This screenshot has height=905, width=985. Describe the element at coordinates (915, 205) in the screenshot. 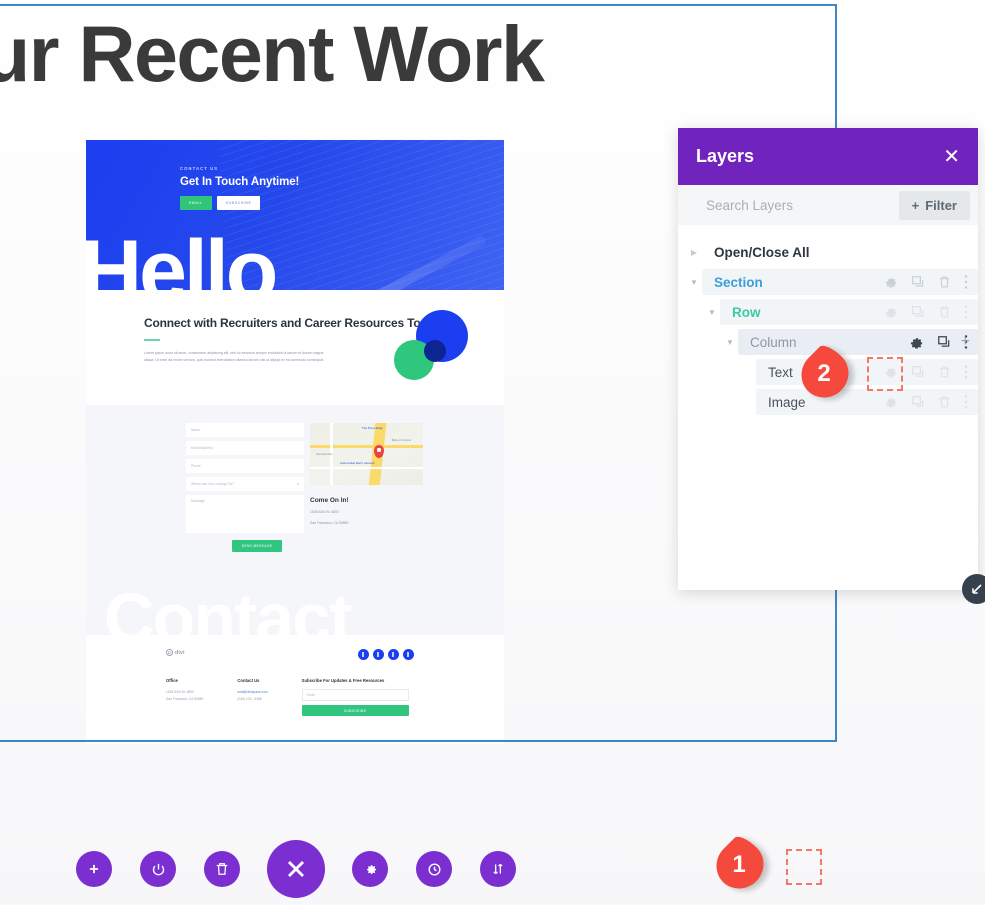

I see `plus-icon: +` at that location.